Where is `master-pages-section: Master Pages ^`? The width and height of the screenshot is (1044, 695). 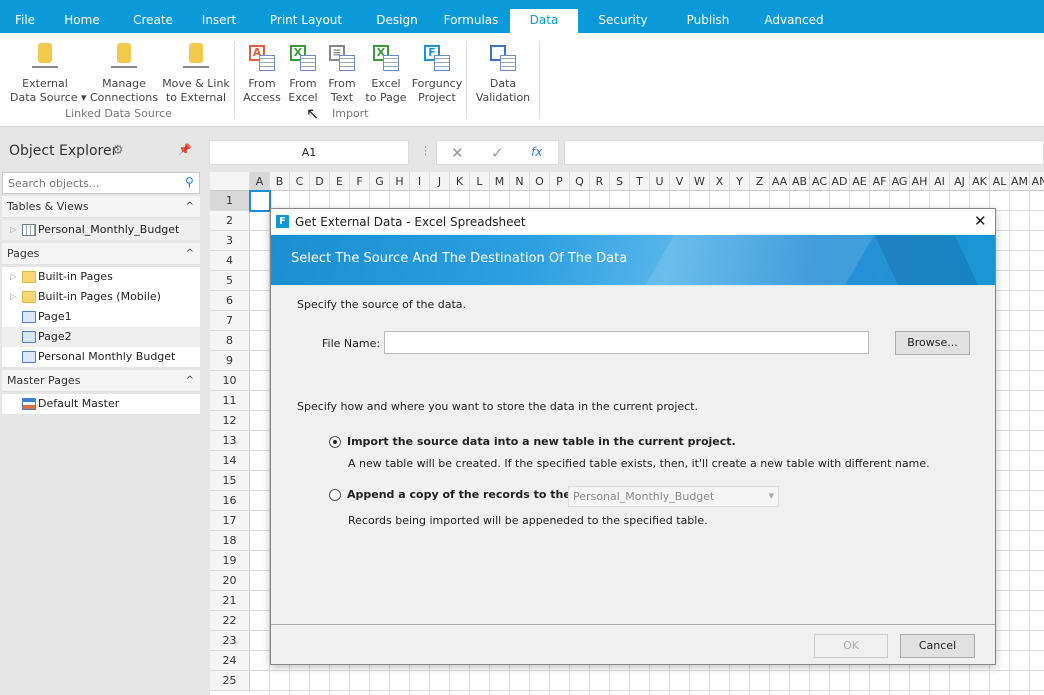 master-pages-section: Master Pages ^ is located at coordinates (101, 381).